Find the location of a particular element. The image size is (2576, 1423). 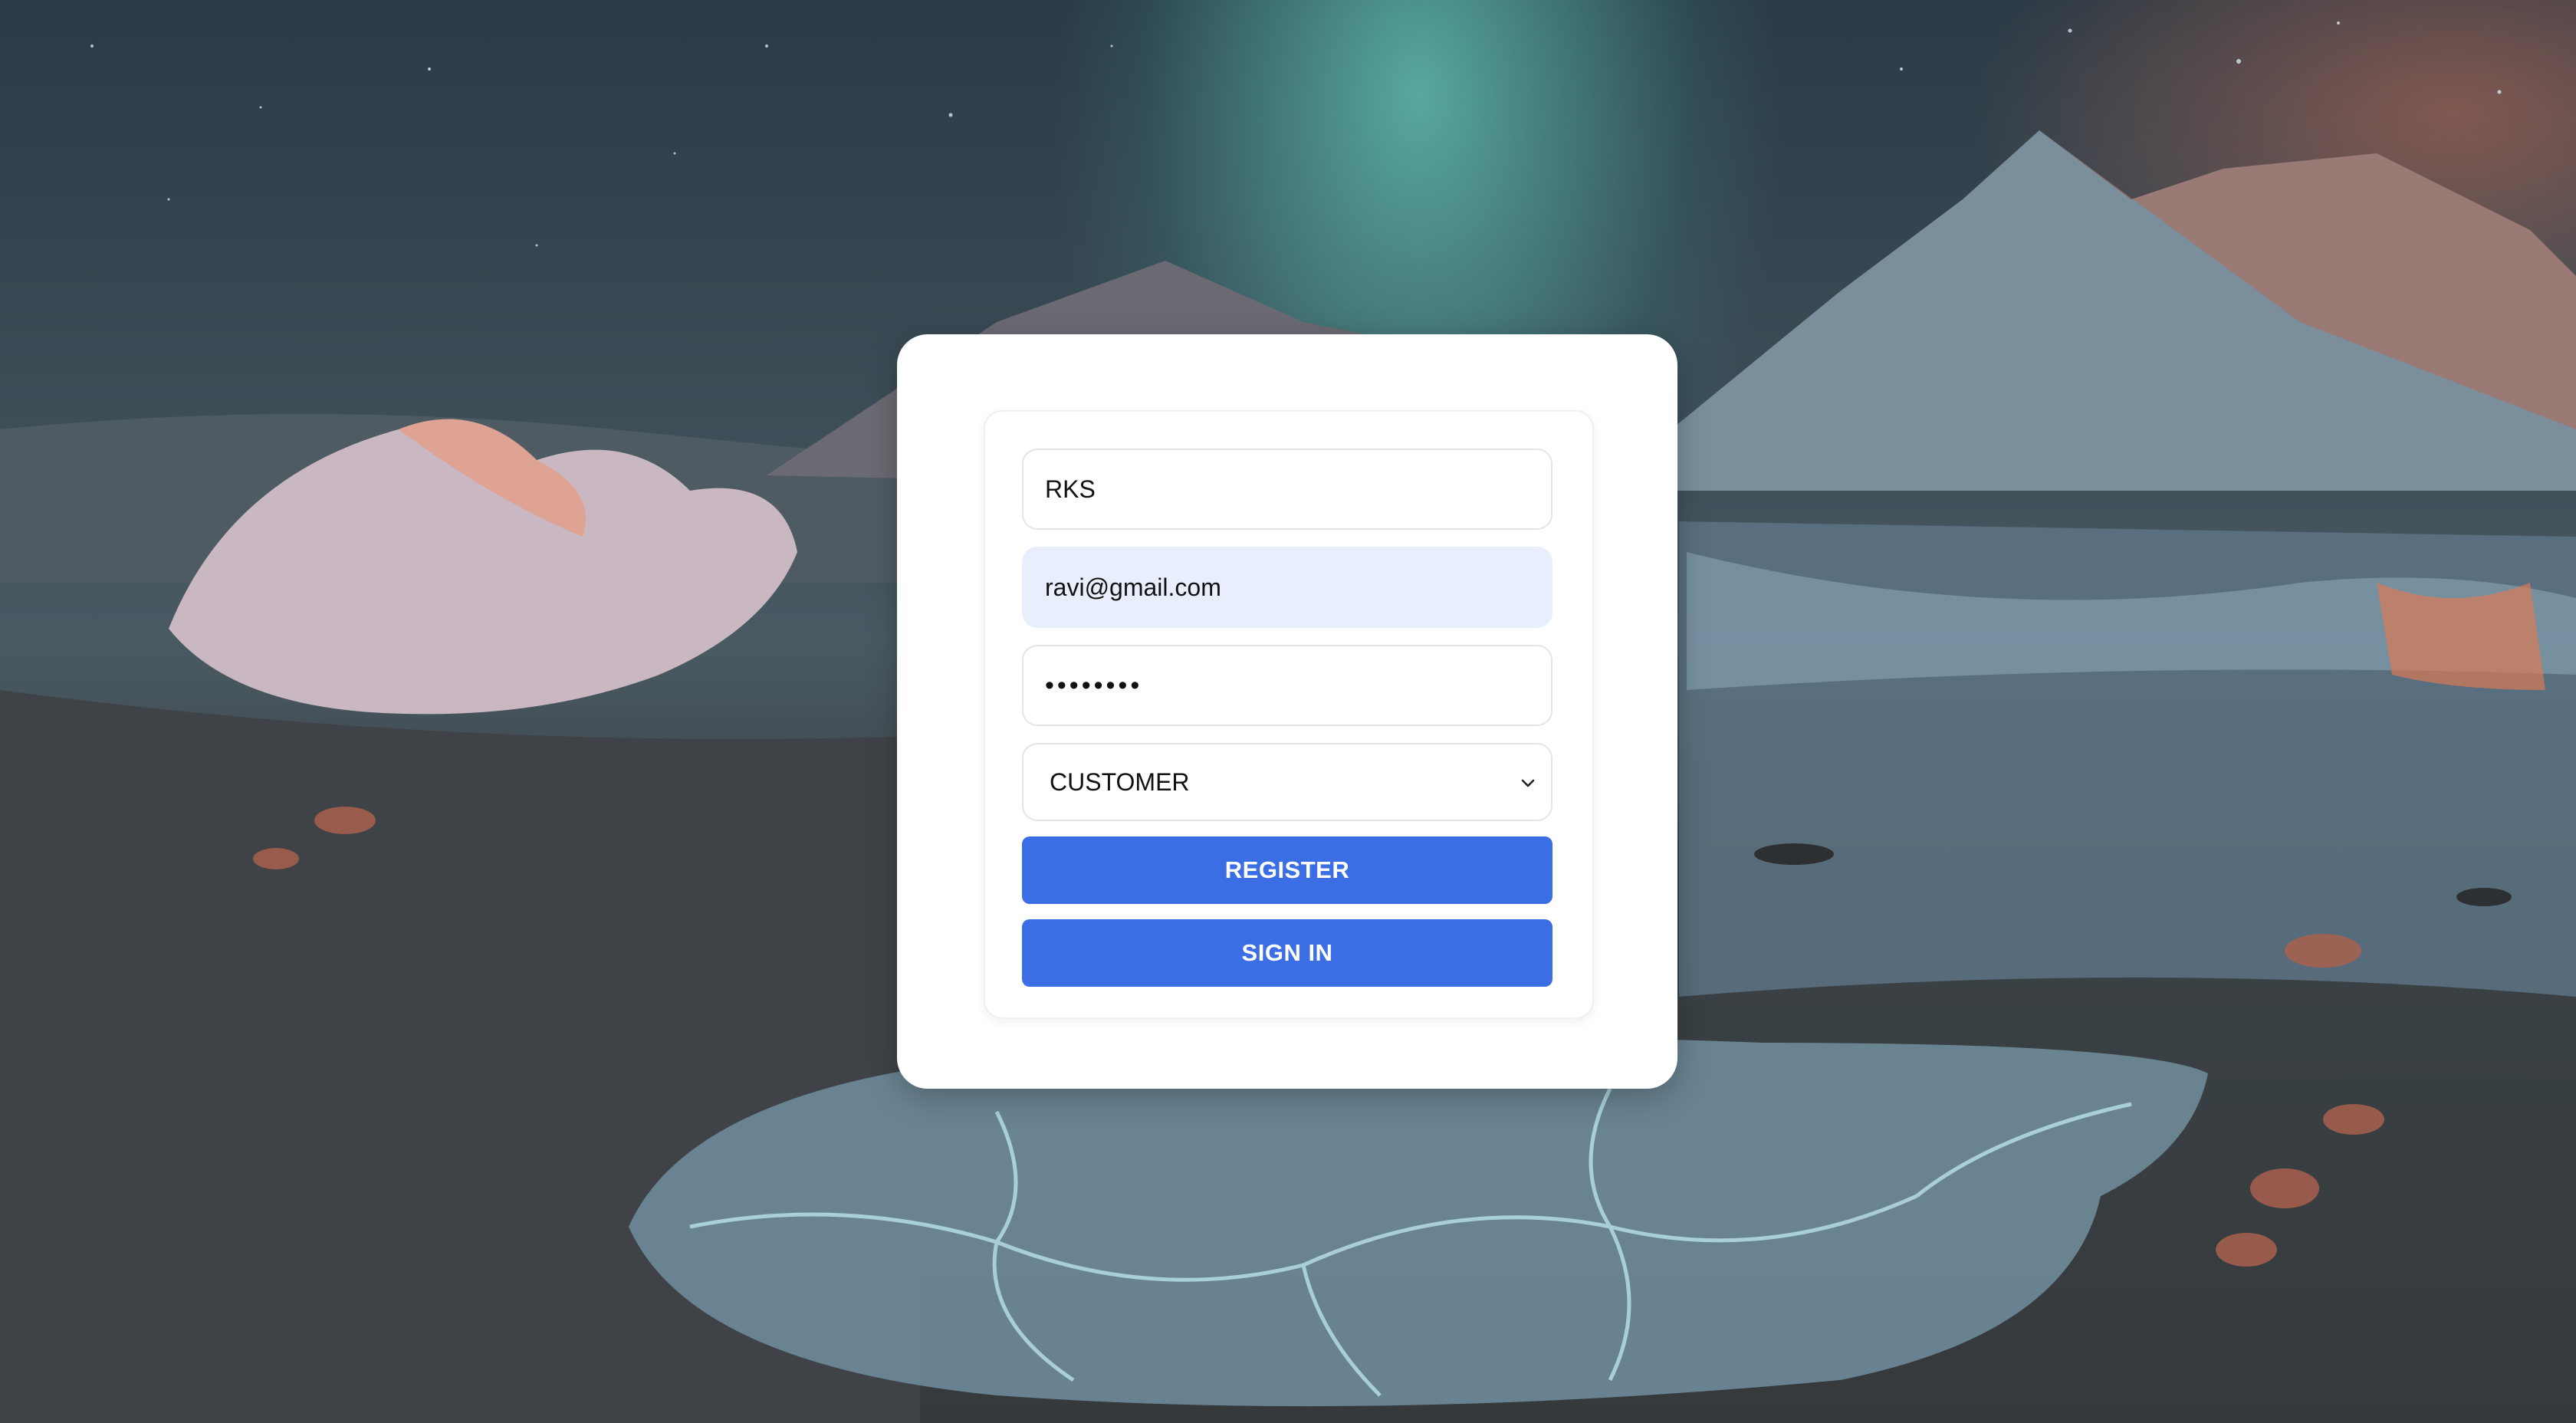

register-button: REGISTER is located at coordinates (1287, 870).